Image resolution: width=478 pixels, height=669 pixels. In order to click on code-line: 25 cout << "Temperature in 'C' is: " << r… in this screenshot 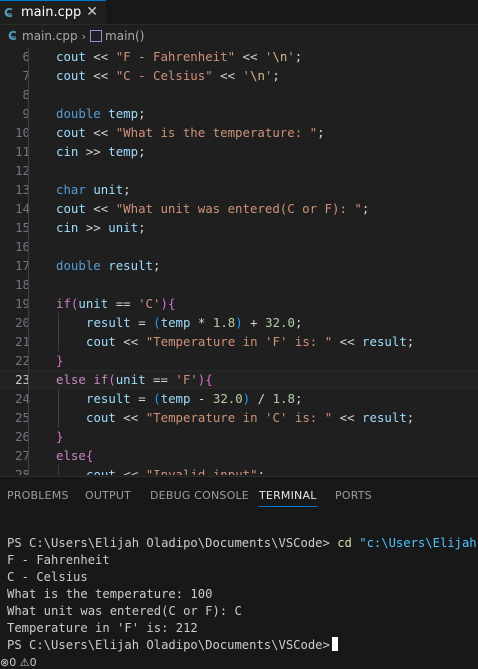, I will do `click(239, 417)`.